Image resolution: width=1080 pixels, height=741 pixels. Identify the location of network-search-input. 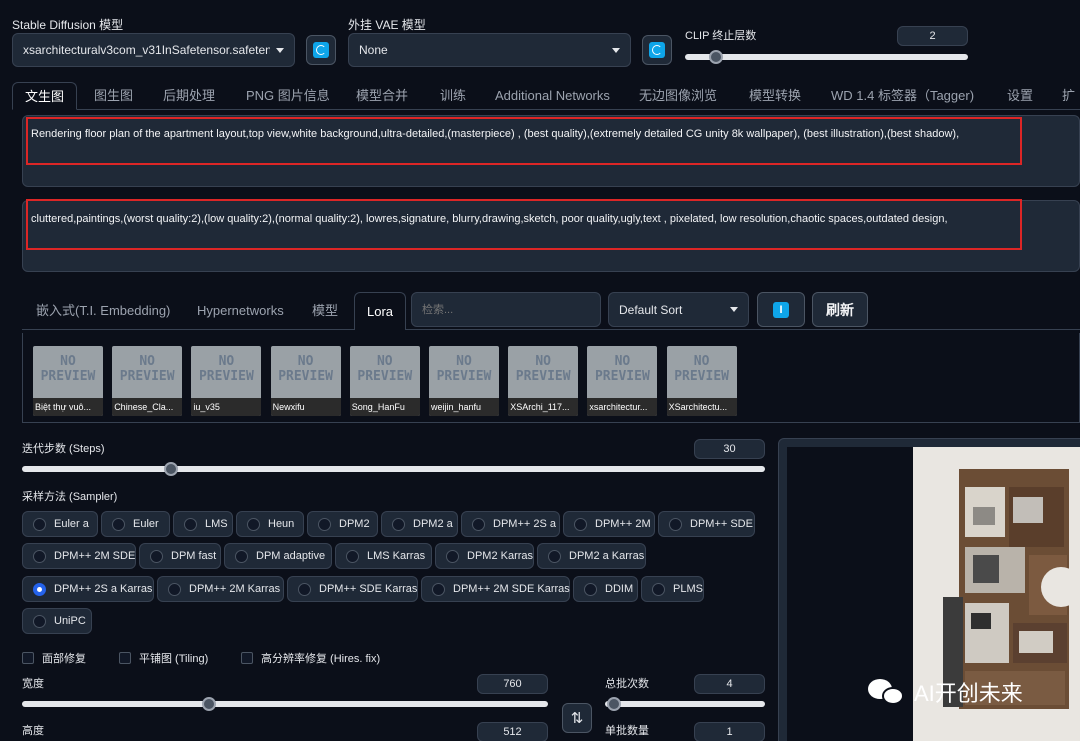
(506, 309).